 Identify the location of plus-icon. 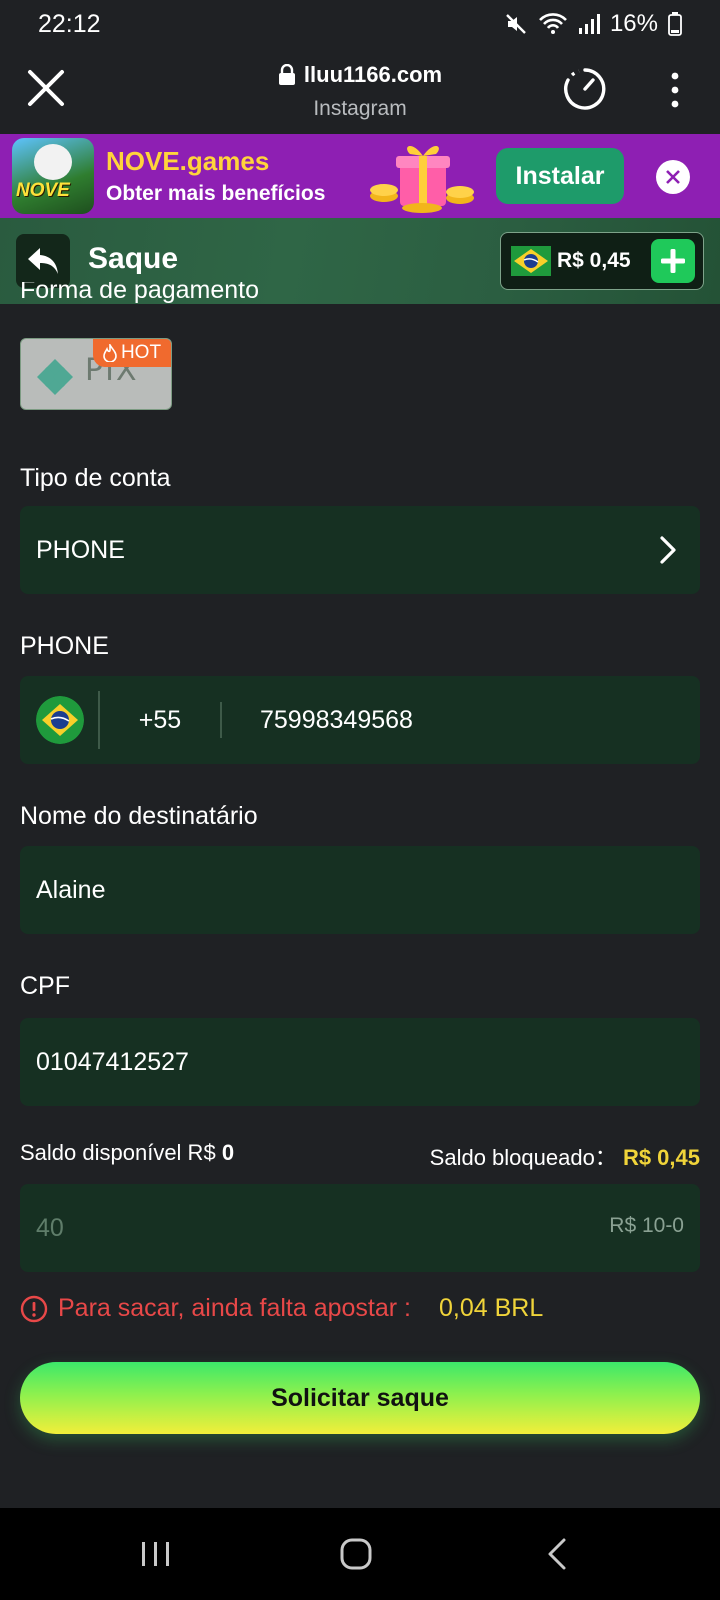
(673, 261).